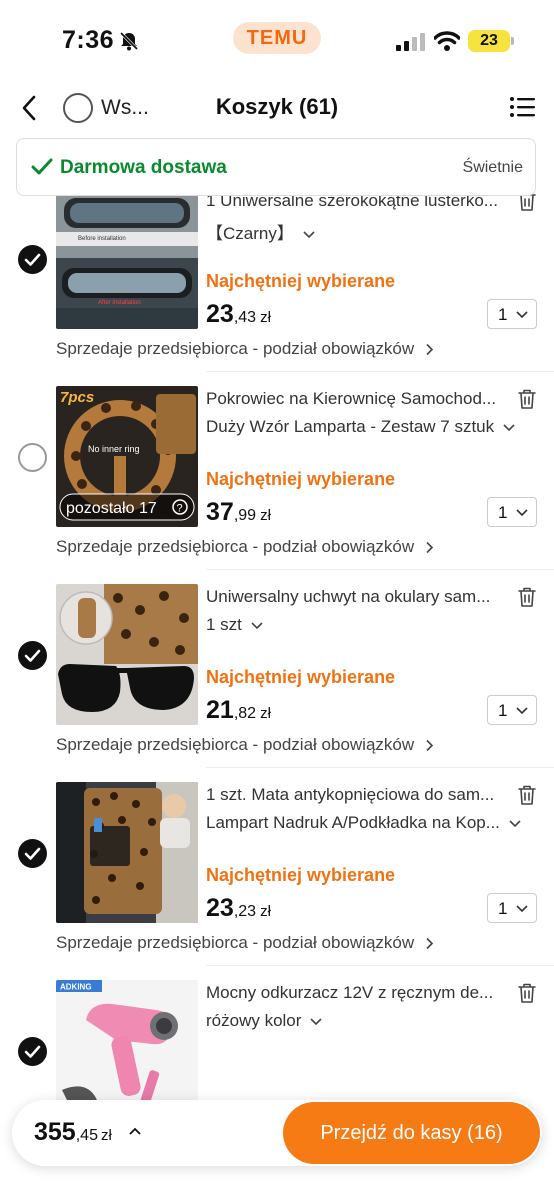 The image size is (554, 1200). What do you see at coordinates (238, 710) in the screenshot?
I see `product-price: 21,82 zł` at bounding box center [238, 710].